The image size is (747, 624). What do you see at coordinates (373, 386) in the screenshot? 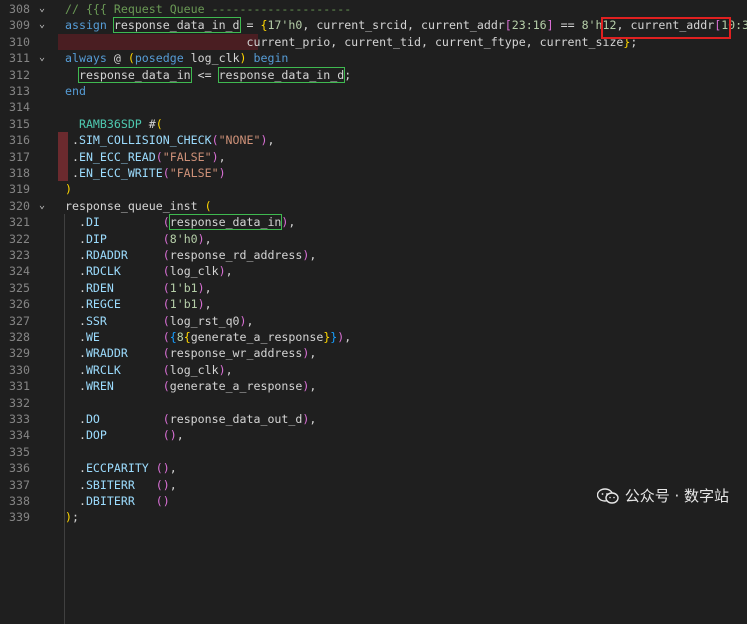
I see `code-line: 331 .WREN (generate_a_response),` at bounding box center [373, 386].